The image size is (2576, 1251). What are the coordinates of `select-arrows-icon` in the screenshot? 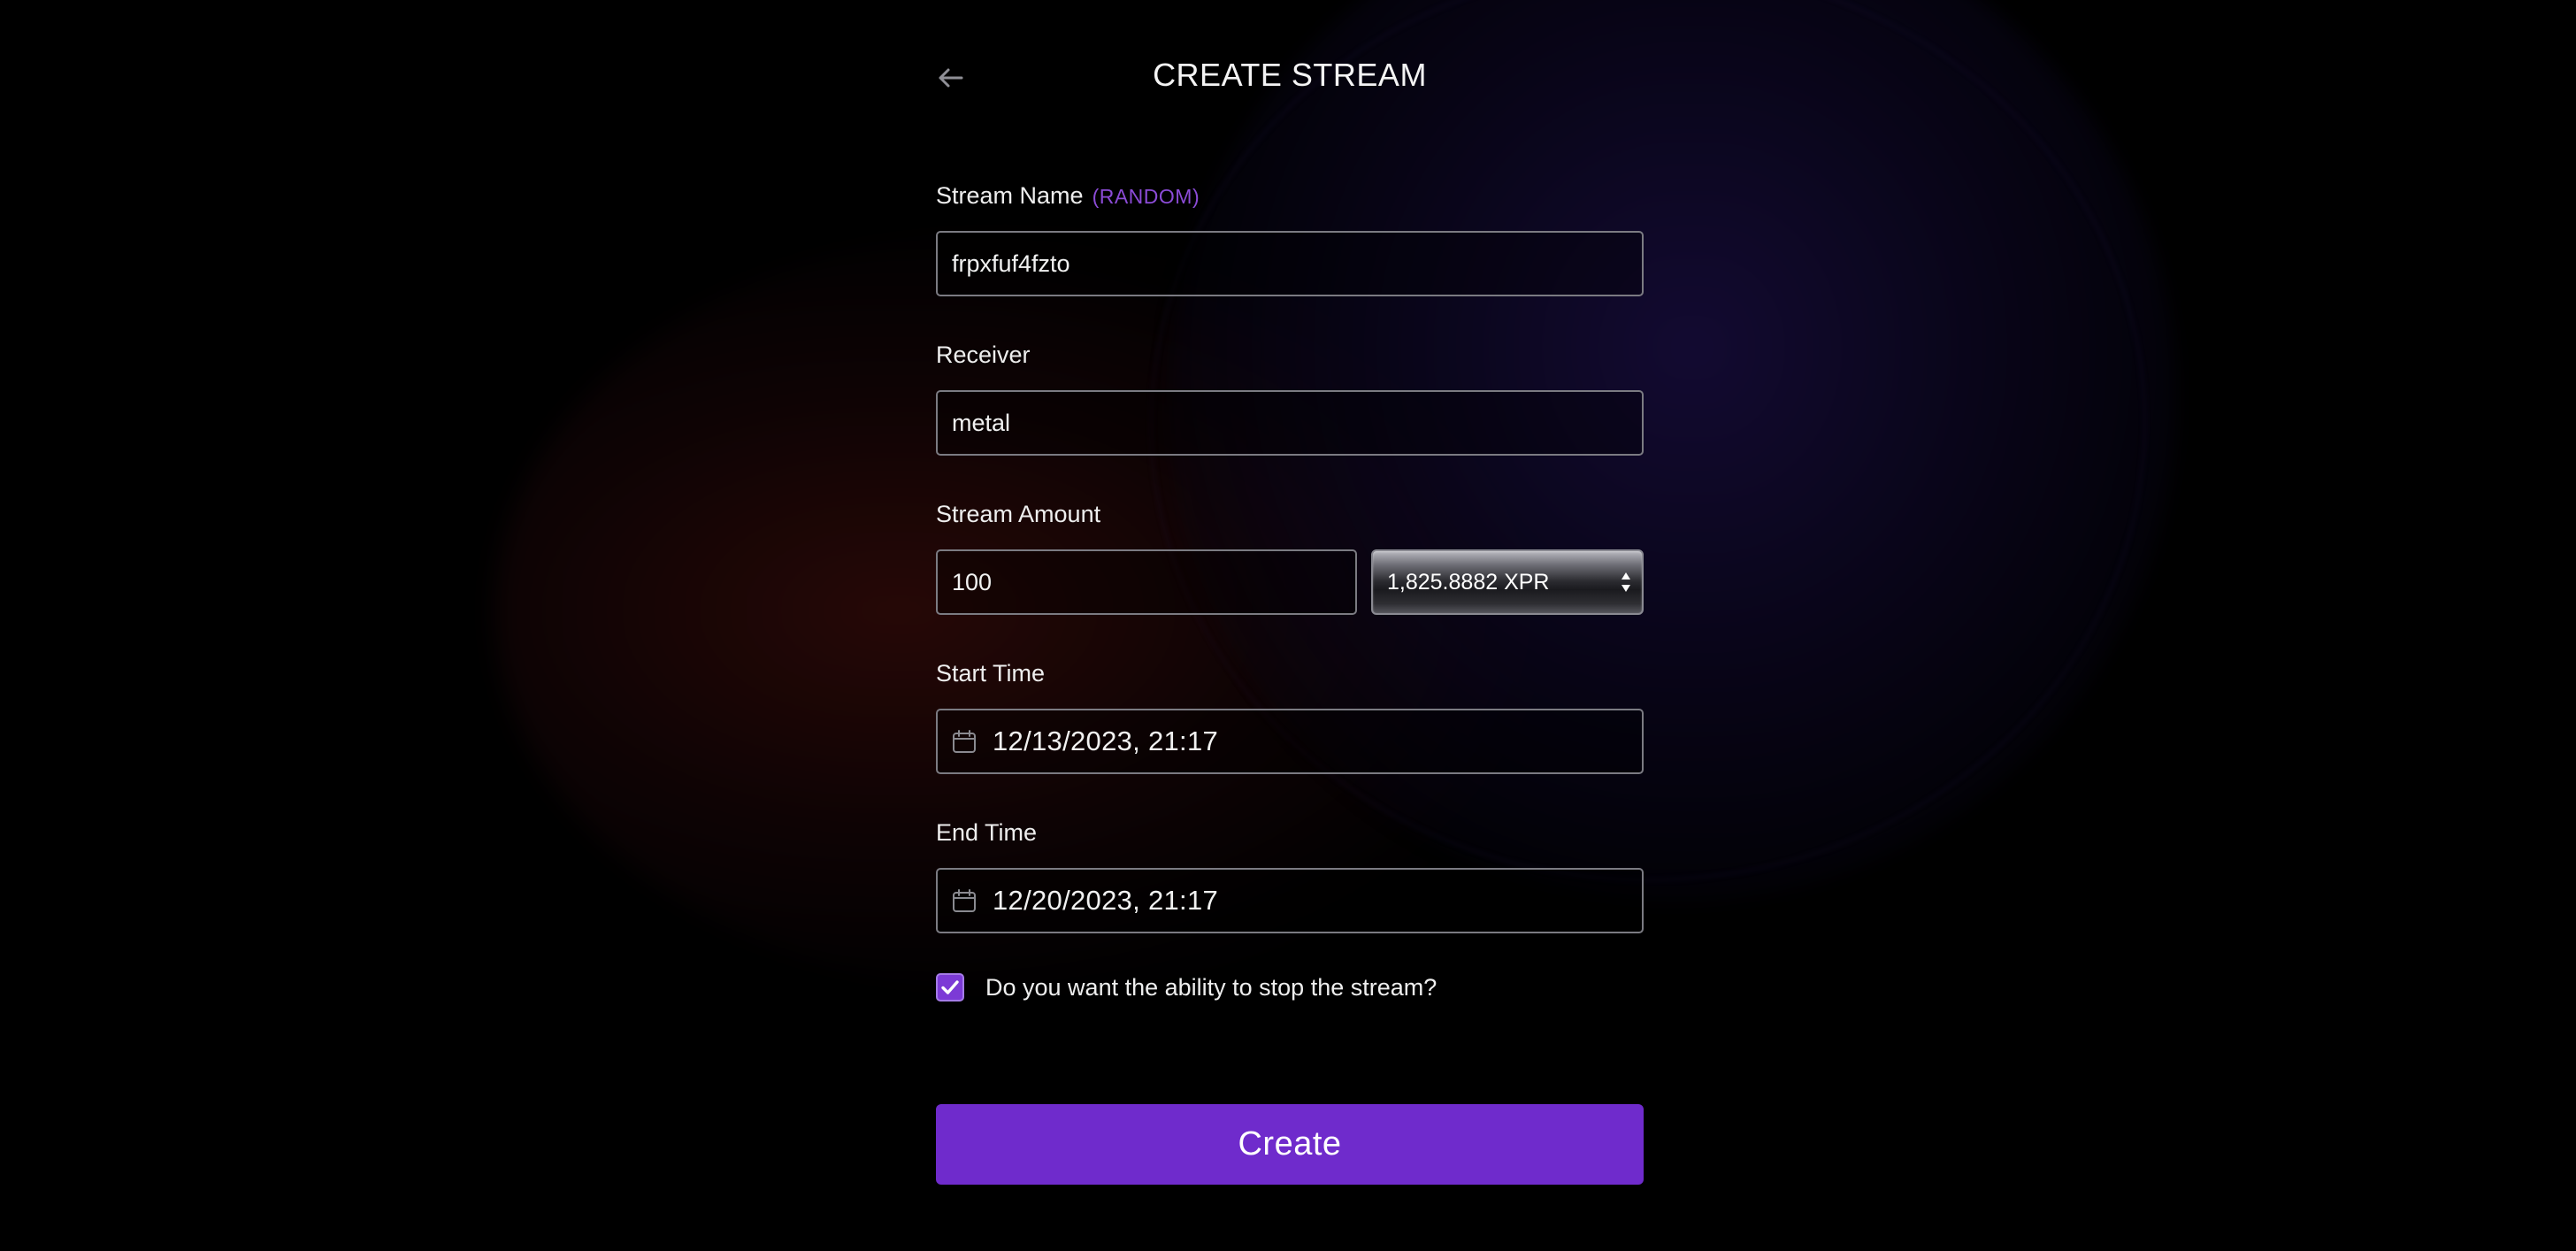 It's located at (1626, 582).